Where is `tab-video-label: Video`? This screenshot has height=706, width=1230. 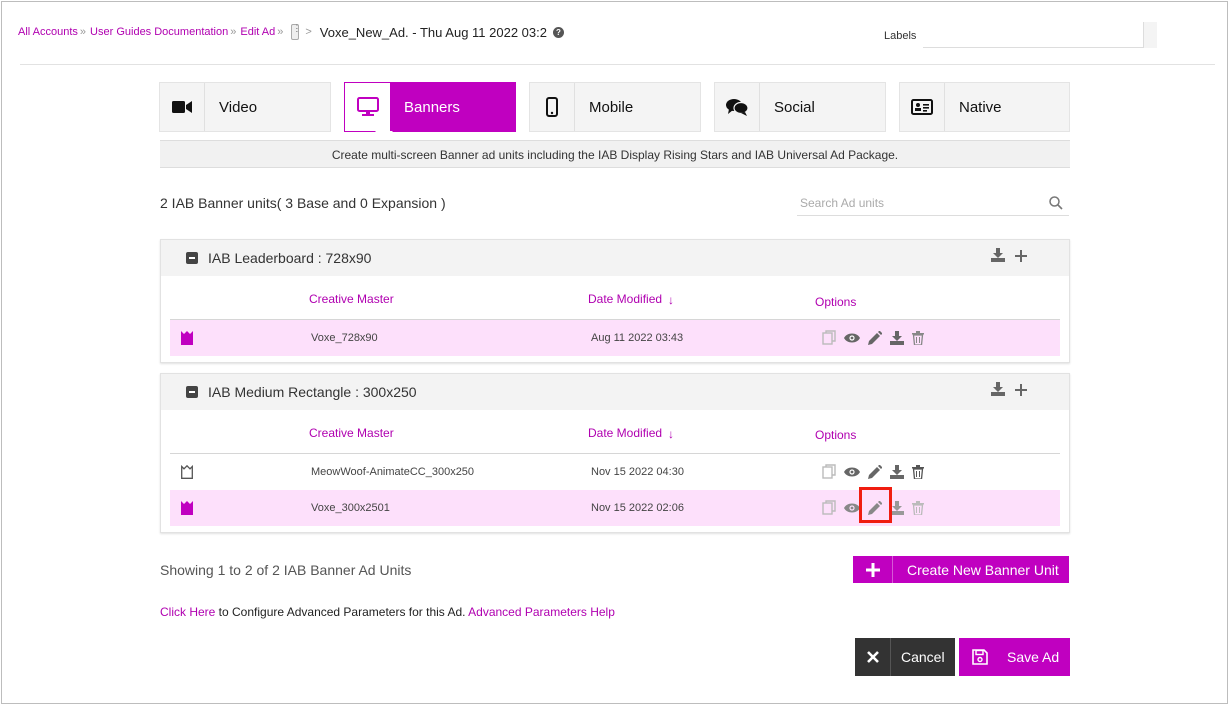
tab-video-label: Video is located at coordinates (238, 107).